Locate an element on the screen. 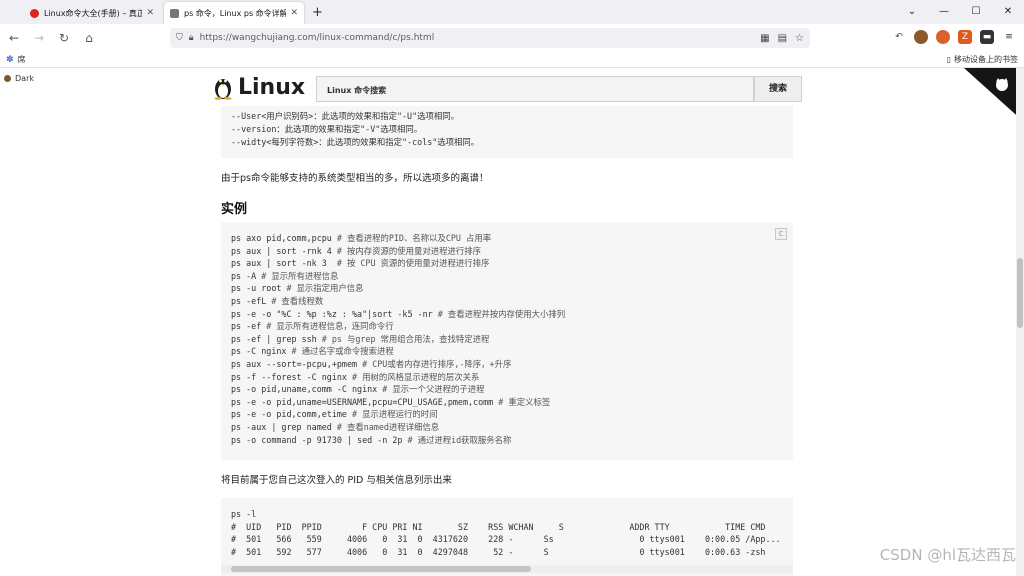  code-line: ps -A # 显示所有进程信息 is located at coordinates (285, 275).